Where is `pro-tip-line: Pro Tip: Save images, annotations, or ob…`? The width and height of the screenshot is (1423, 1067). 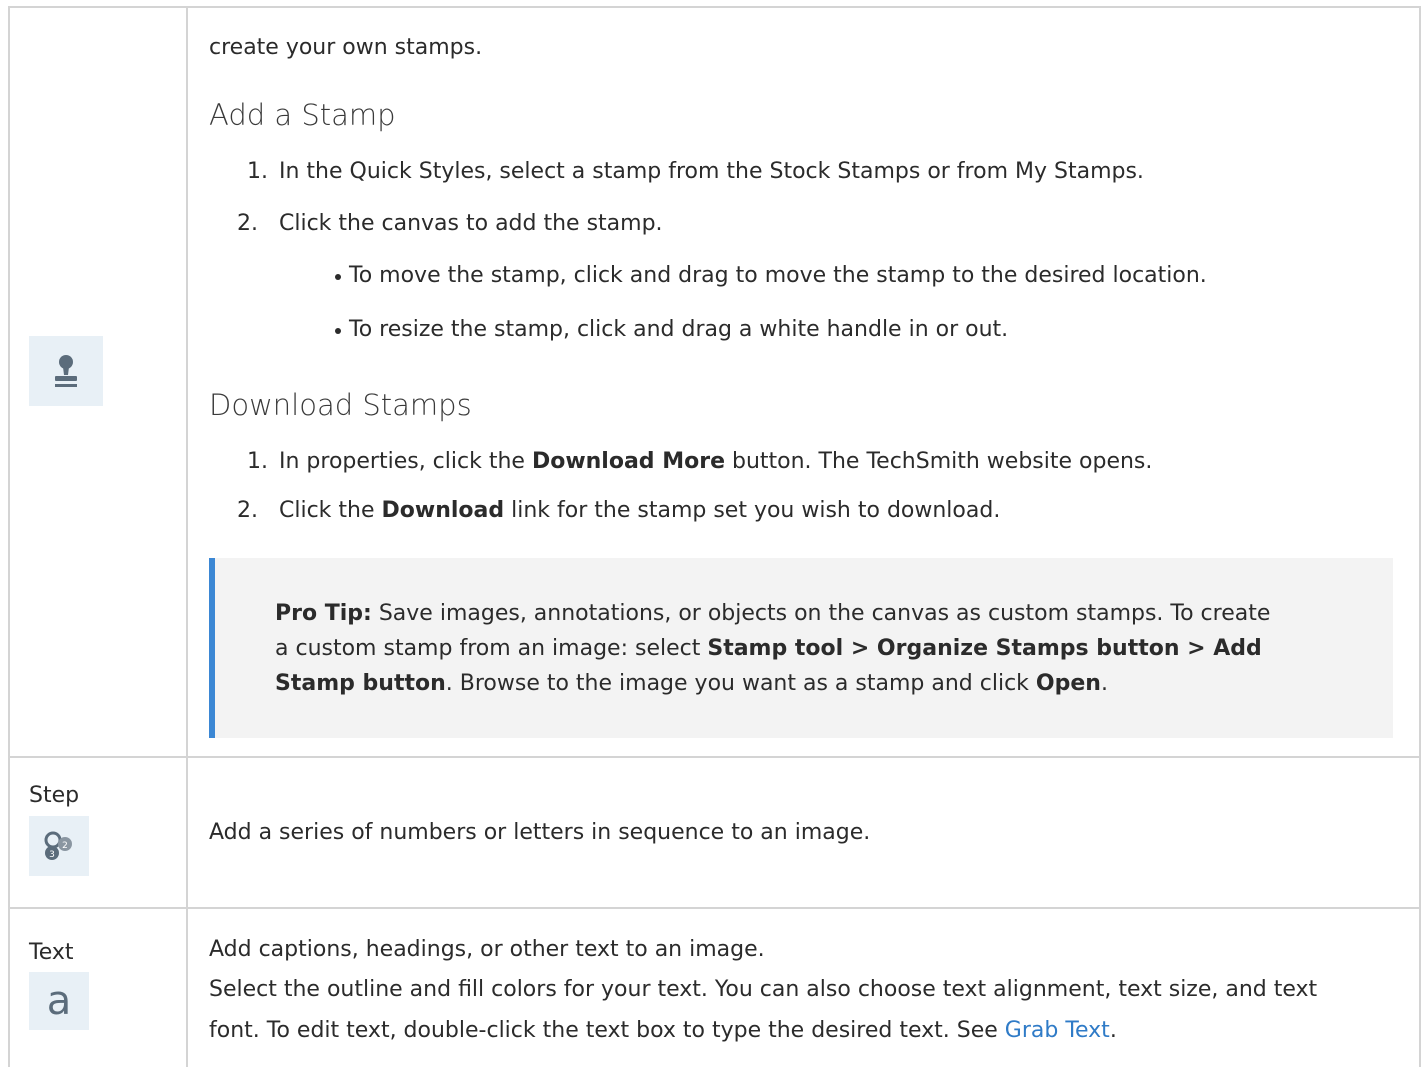
pro-tip-line: Pro Tip: Save images, annotations, or ob… is located at coordinates (773, 613).